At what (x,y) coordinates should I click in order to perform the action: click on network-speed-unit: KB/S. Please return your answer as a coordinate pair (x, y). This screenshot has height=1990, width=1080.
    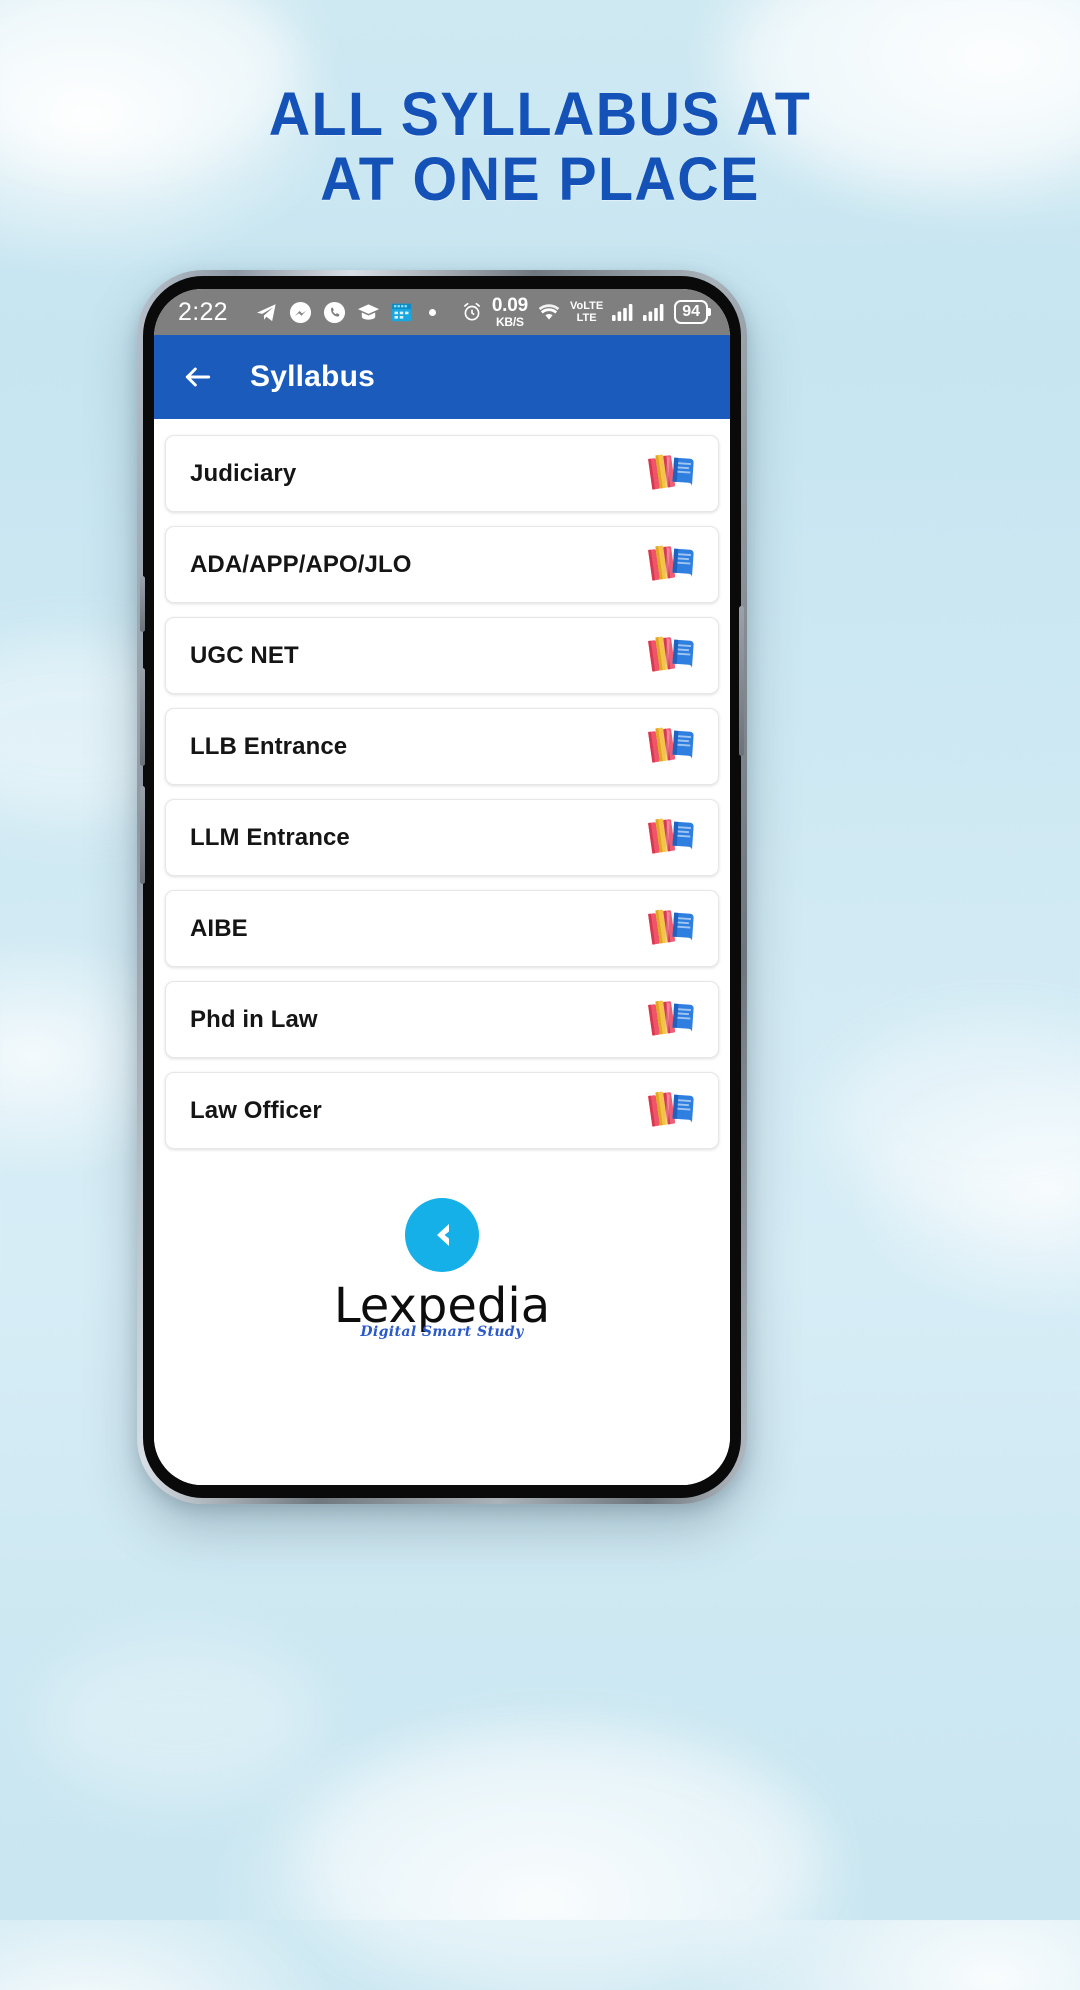
    Looking at the image, I should click on (509, 322).